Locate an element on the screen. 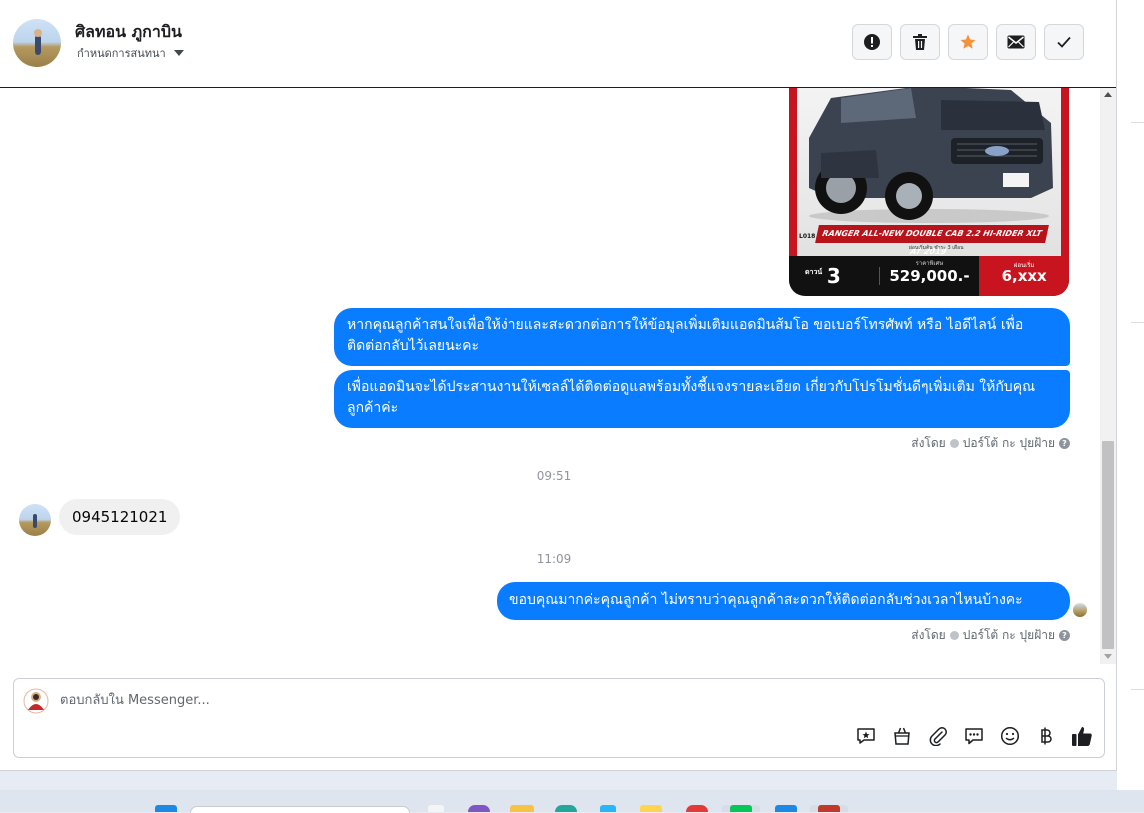 The width and height of the screenshot is (1144, 813). baht-icon is located at coordinates (1046, 736).